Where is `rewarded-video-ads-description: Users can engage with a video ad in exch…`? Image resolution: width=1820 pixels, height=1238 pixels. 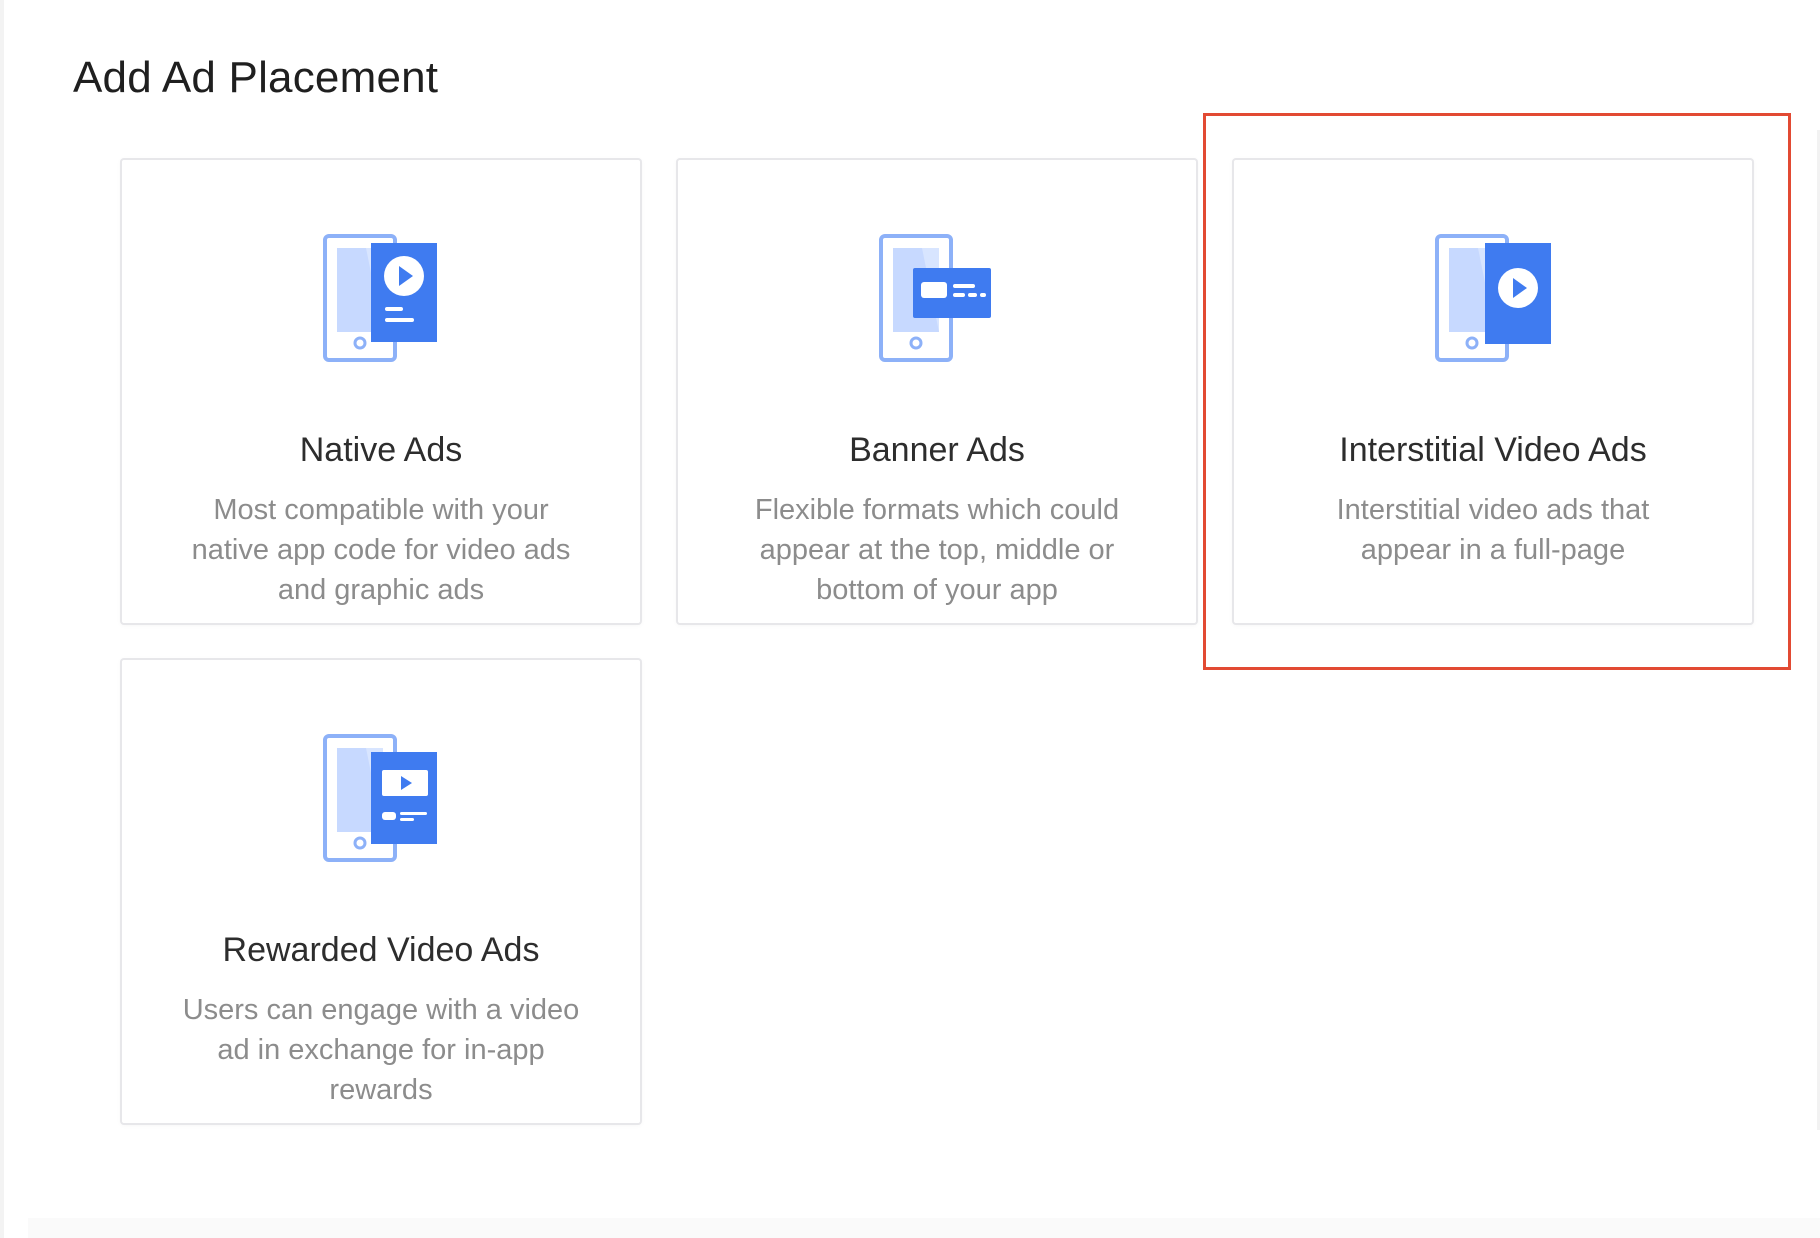 rewarded-video-ads-description: Users can engage with a video ad in exch… is located at coordinates (381, 1050).